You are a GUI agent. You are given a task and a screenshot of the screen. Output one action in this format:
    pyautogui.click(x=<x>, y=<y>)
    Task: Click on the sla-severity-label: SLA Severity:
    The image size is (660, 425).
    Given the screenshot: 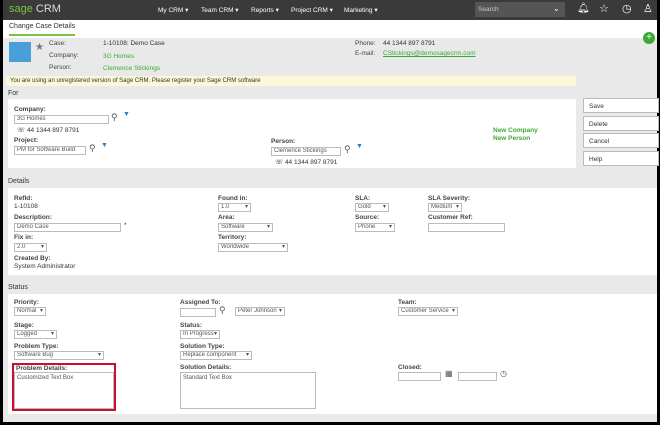 What is the action you would take?
    pyautogui.click(x=449, y=198)
    